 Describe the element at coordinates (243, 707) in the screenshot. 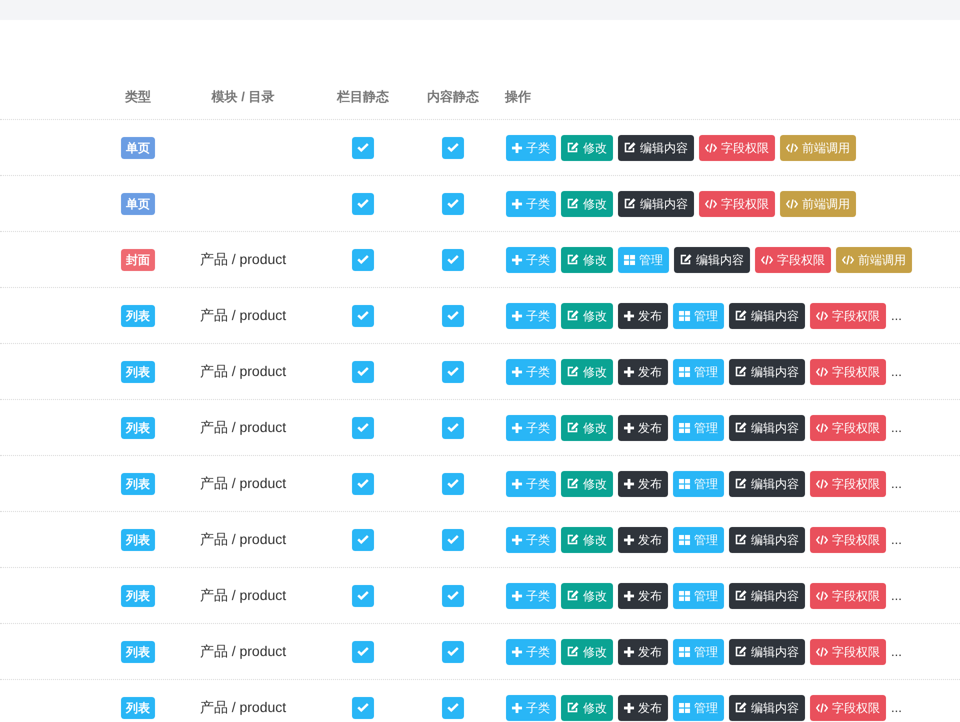

I see `module-text: 产品 / product` at that location.